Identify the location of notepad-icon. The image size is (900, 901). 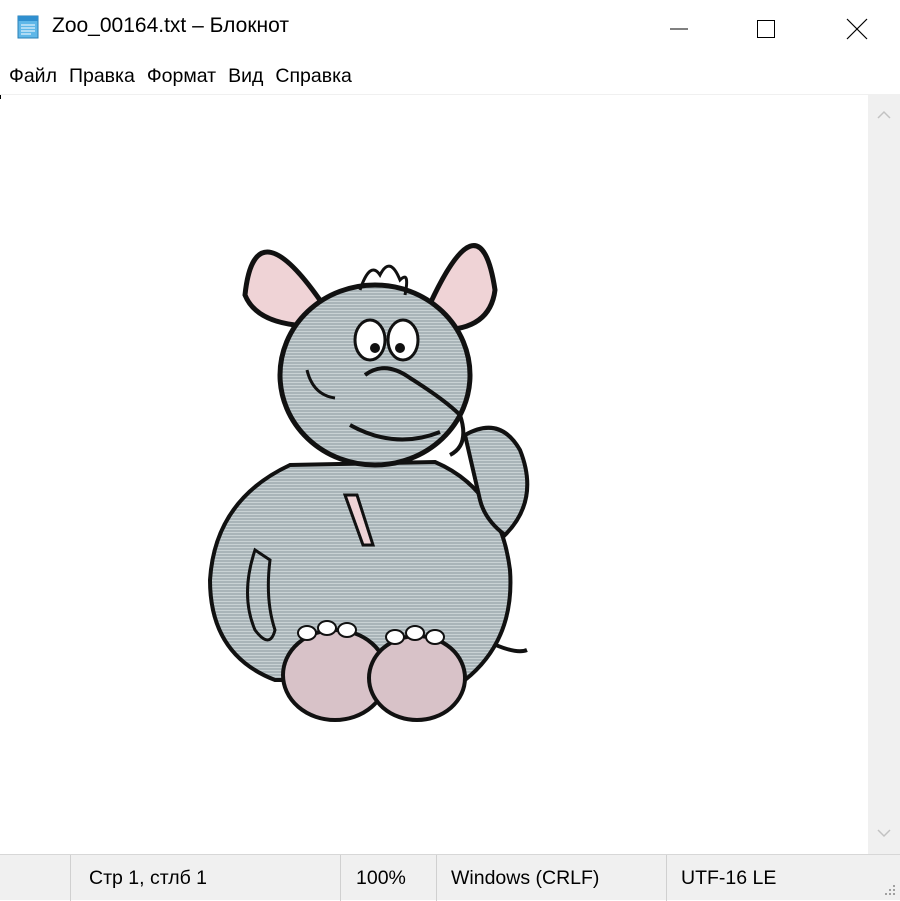
(28, 27).